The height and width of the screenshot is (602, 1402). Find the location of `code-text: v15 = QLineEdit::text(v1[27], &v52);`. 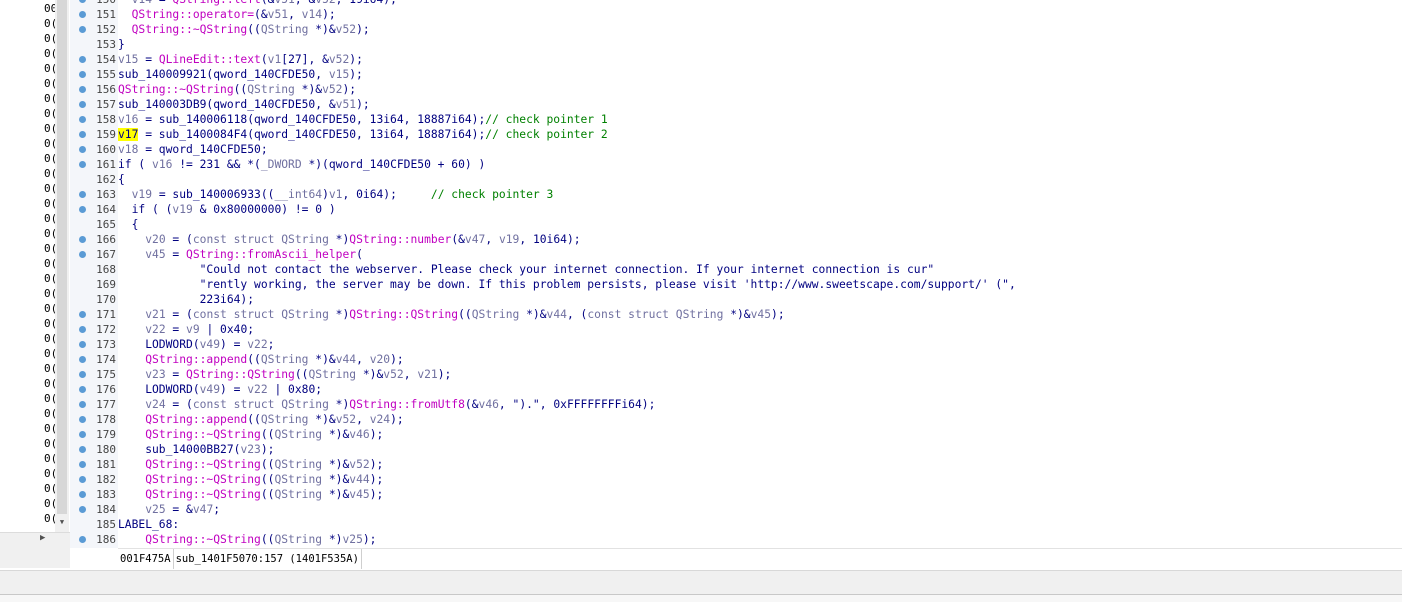

code-text: v15 = QLineEdit::text(v1[27], &v52); is located at coordinates (240, 59).